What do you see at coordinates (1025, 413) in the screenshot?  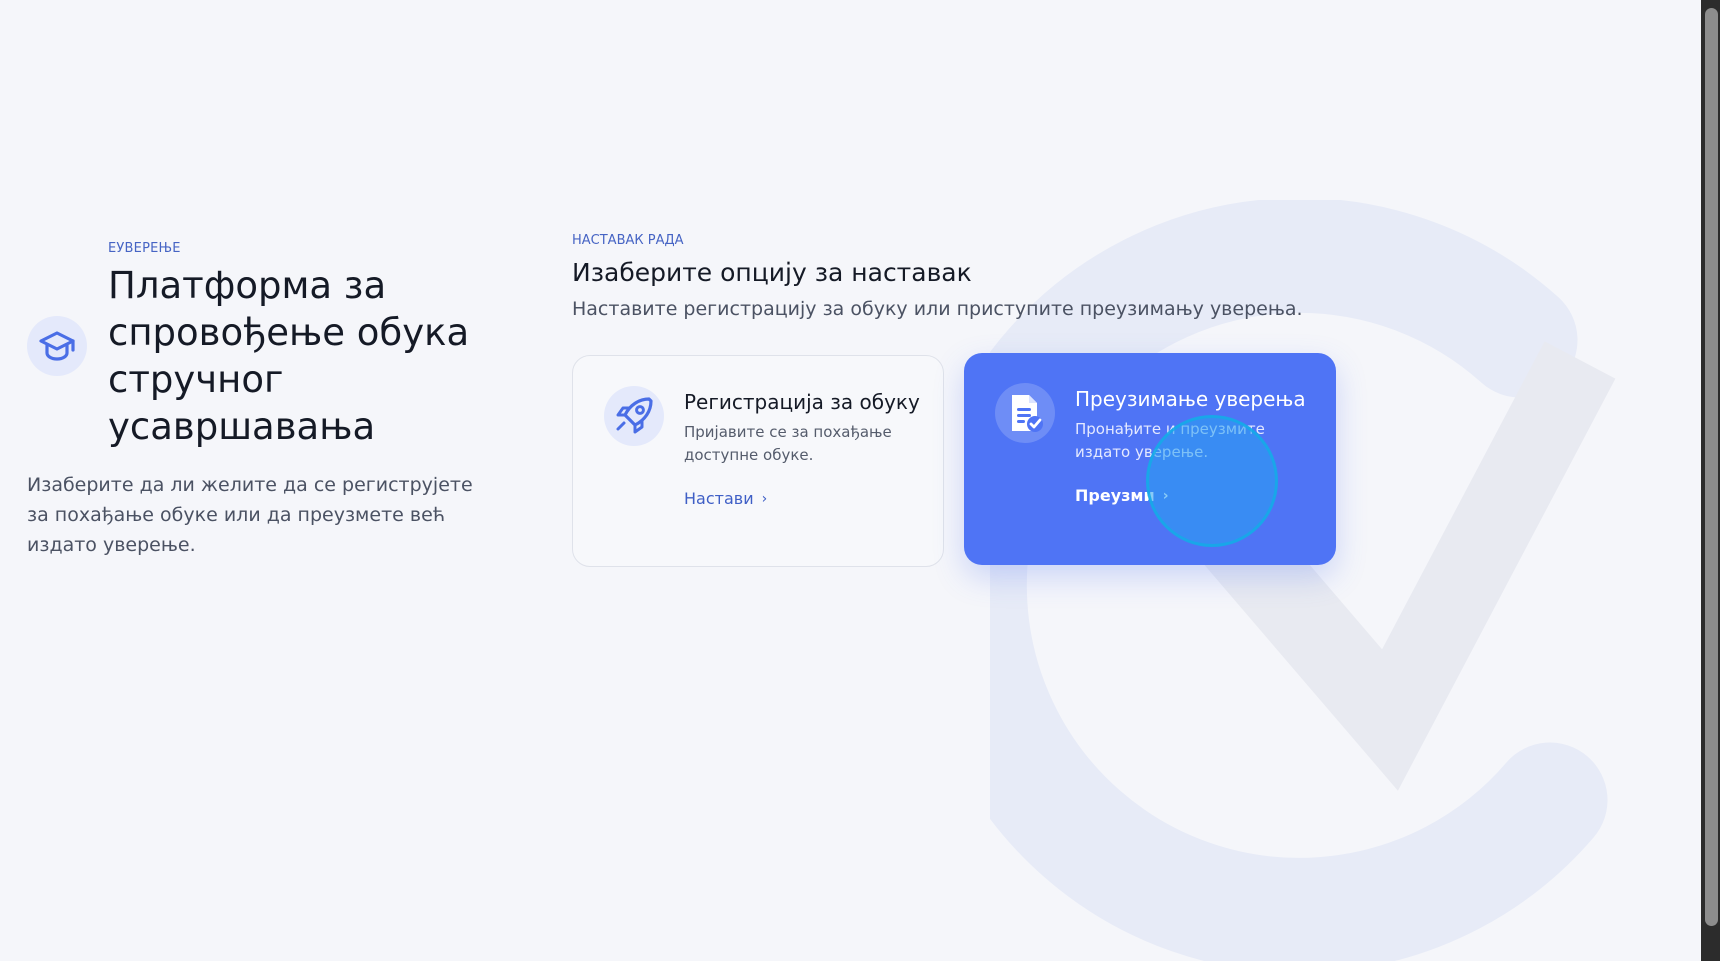 I see `certificate-icon` at bounding box center [1025, 413].